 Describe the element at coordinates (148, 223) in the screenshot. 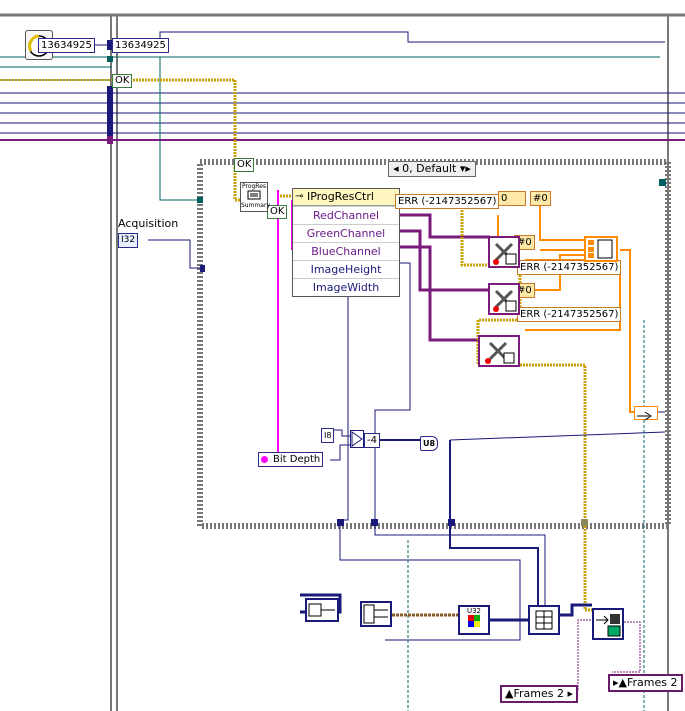

I see `acquisition-label: Acquisition` at that location.